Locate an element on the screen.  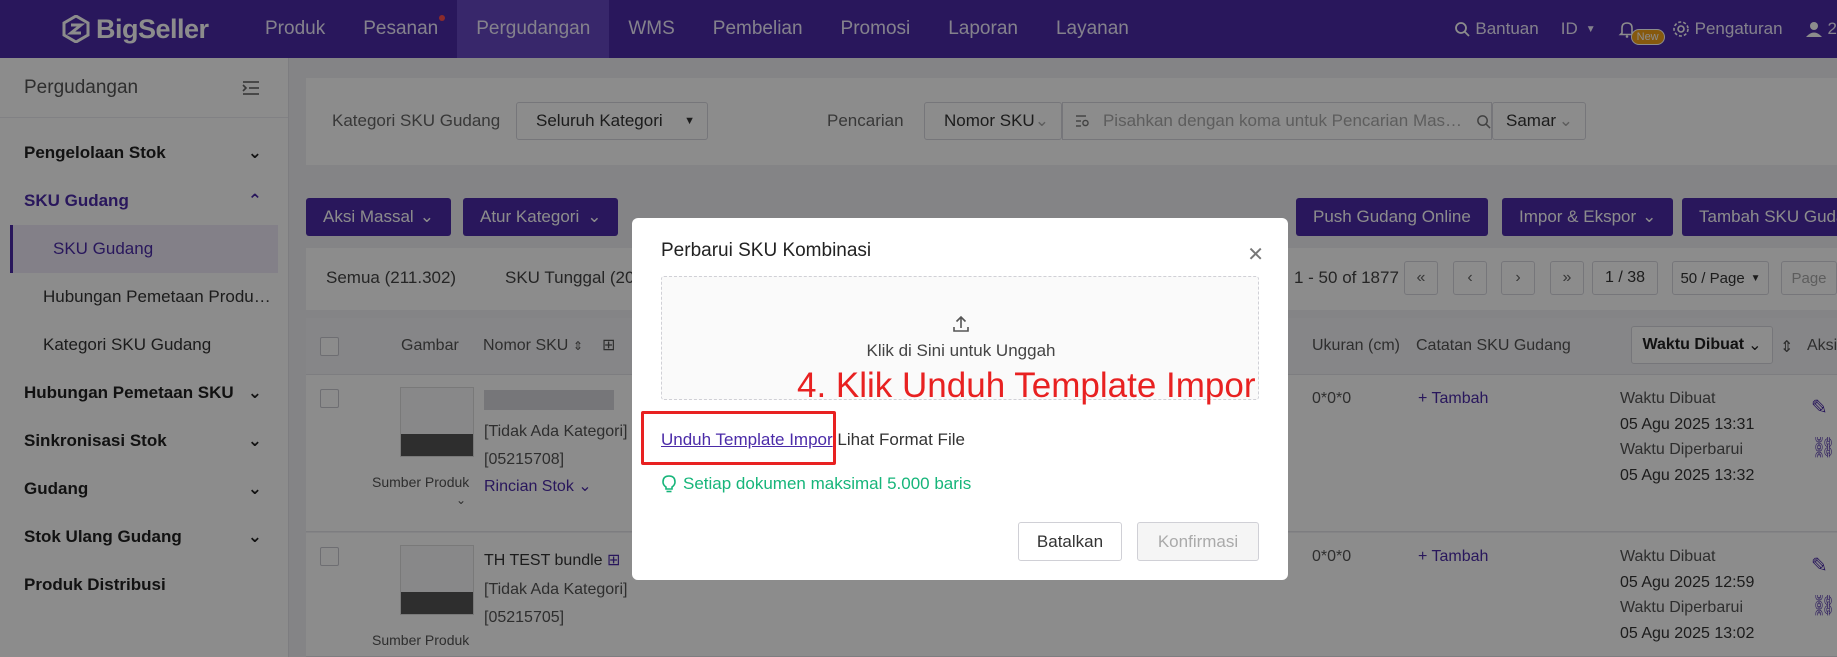
tip-text: Setiap dokumen maksimal 5.000 baris is located at coordinates (827, 483).